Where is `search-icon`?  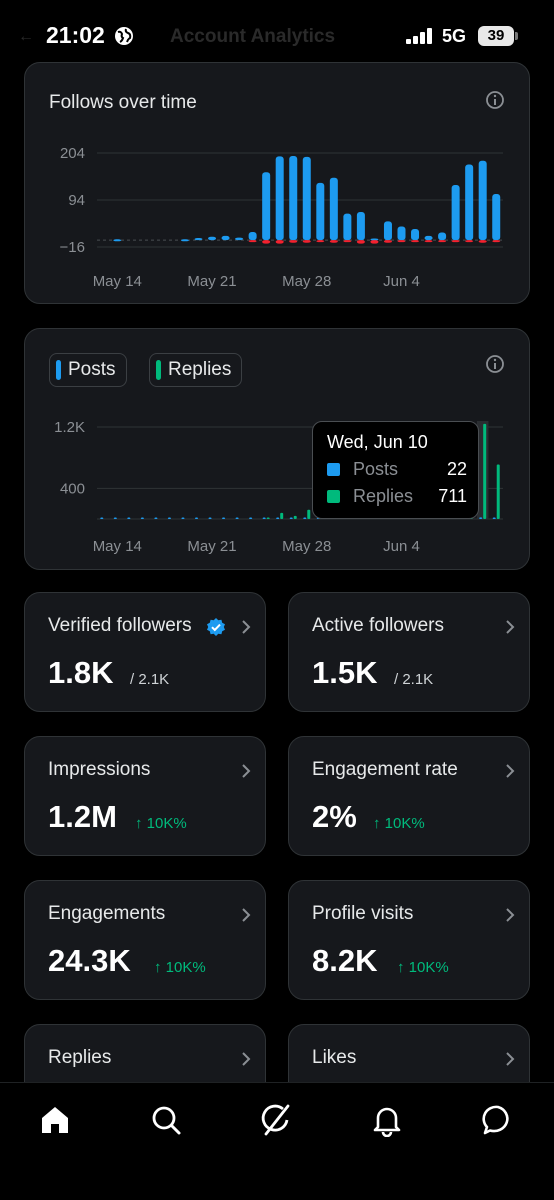
search-icon is located at coordinates (166, 1120).